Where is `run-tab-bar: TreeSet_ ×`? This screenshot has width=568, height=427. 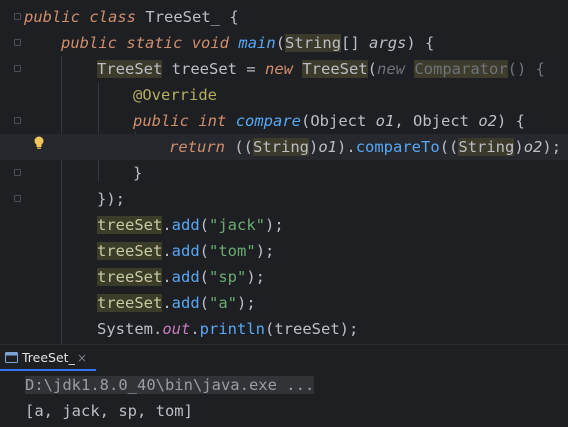 run-tab-bar: TreeSet_ × is located at coordinates (284, 358).